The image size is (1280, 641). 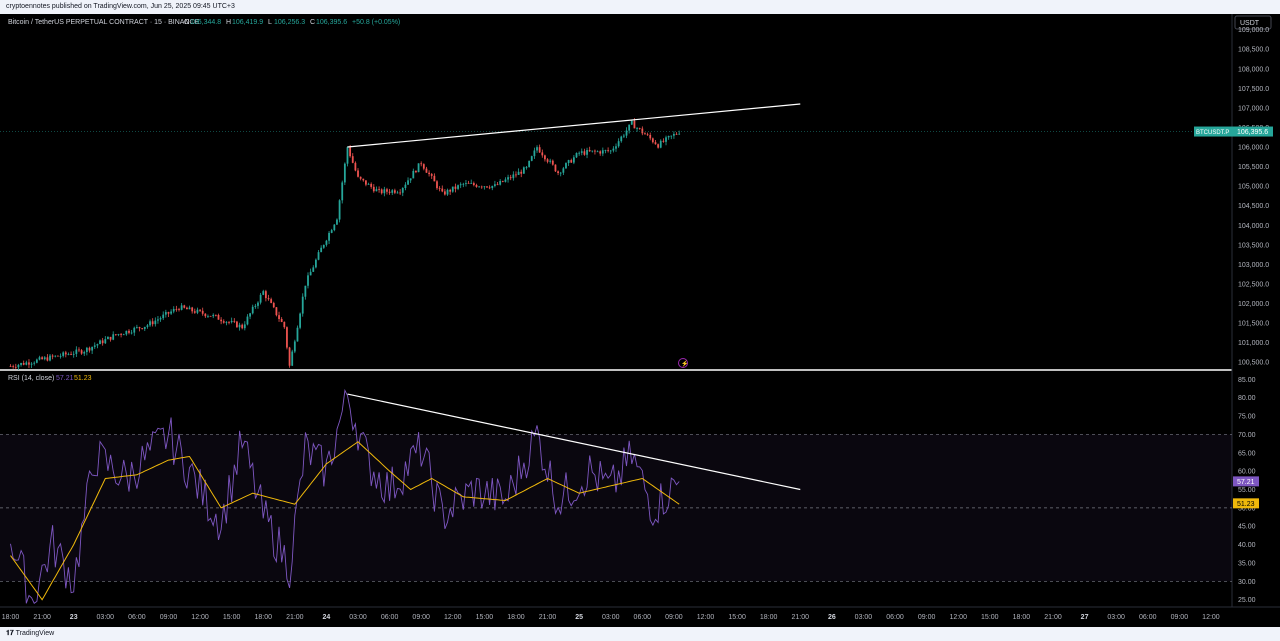 What do you see at coordinates (331, 22) in the screenshot?
I see `ohlc-close-value: 106,395.6` at bounding box center [331, 22].